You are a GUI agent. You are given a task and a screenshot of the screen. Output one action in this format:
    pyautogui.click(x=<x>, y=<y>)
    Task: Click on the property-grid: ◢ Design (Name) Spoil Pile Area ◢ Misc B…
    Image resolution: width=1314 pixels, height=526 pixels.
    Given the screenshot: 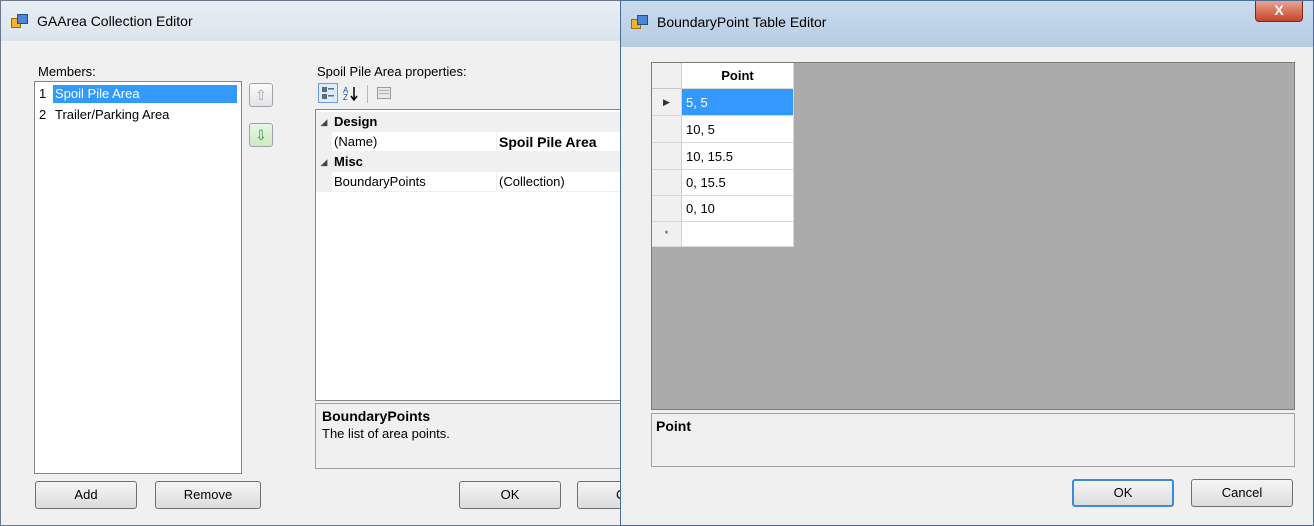 What is the action you would take?
    pyautogui.click(x=478, y=255)
    